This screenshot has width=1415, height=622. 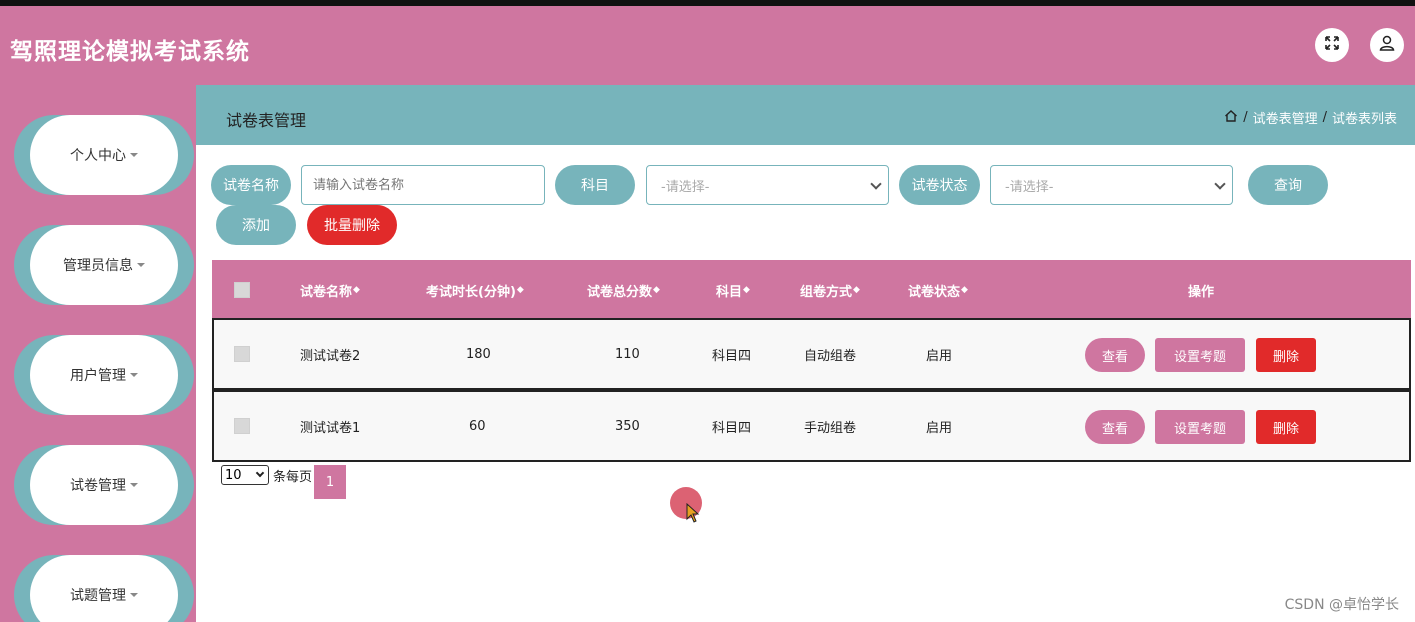 What do you see at coordinates (1111, 185) in the screenshot?
I see `exam-status-select: -请选择-` at bounding box center [1111, 185].